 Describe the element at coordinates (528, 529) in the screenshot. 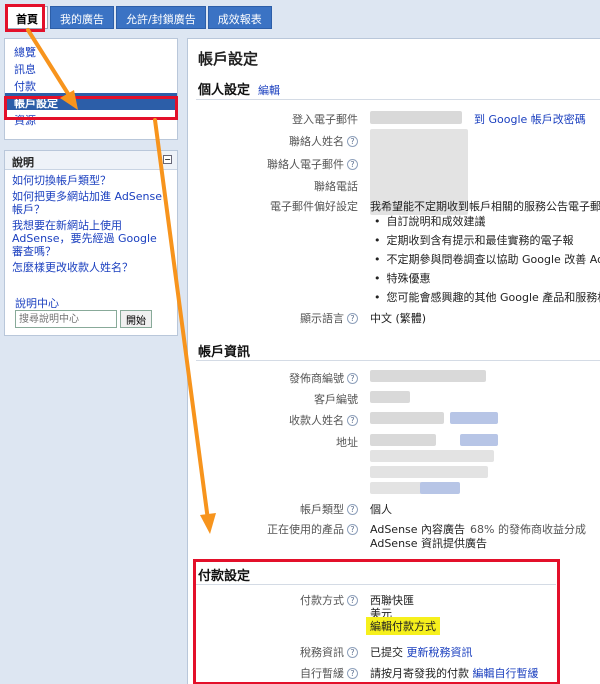

I see `product-revenue-share: 68% 的發佈商收益分成` at that location.